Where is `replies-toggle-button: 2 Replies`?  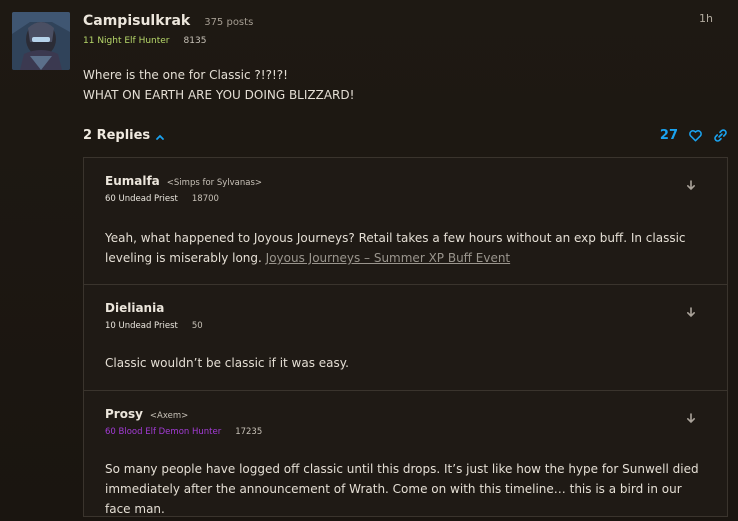 replies-toggle-button: 2 Replies is located at coordinates (124, 135).